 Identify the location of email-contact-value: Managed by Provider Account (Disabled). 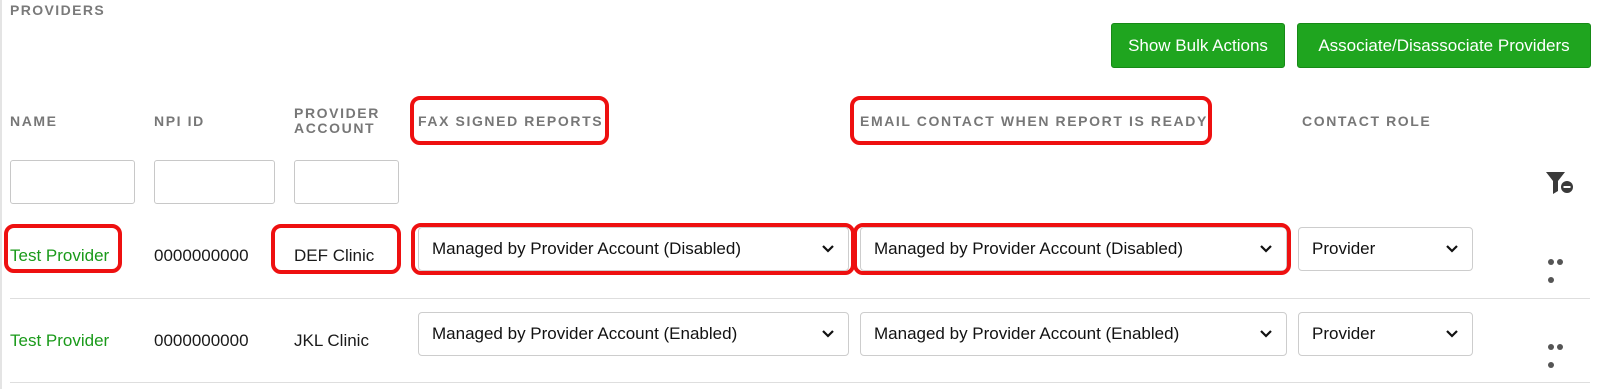
(1028, 248).